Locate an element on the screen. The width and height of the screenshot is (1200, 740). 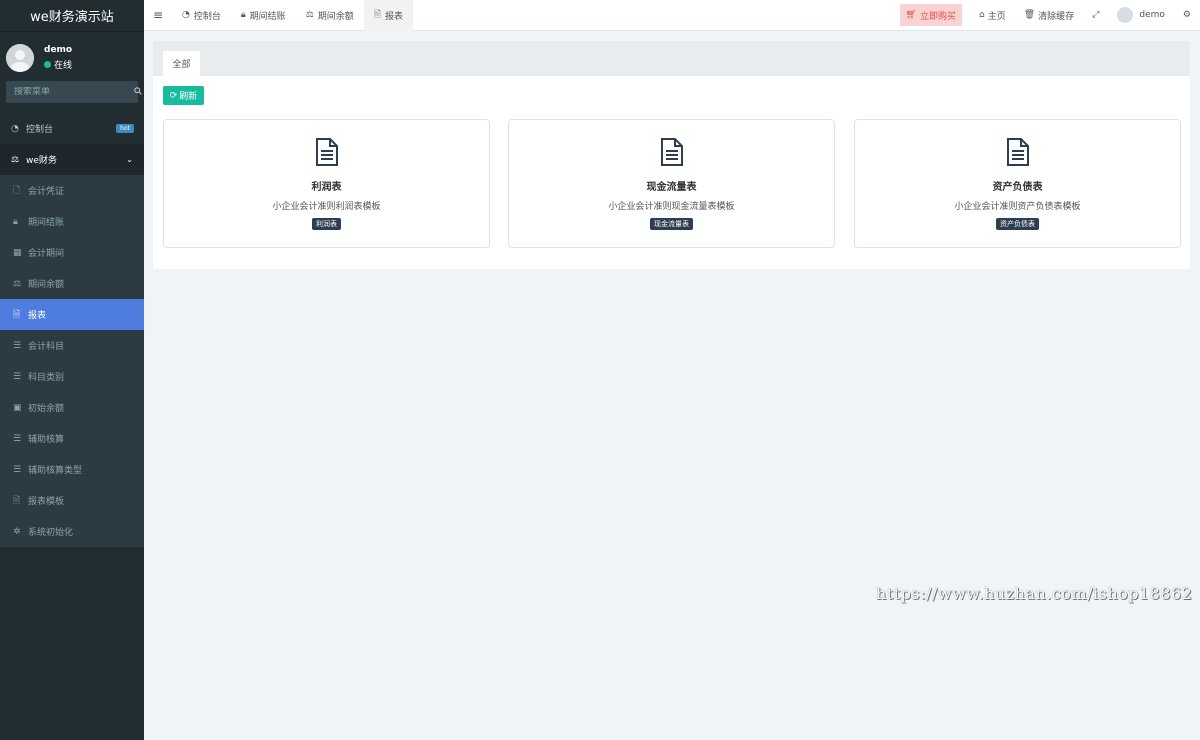
sidebar-toggle-button: ≡ is located at coordinates (158, 15).